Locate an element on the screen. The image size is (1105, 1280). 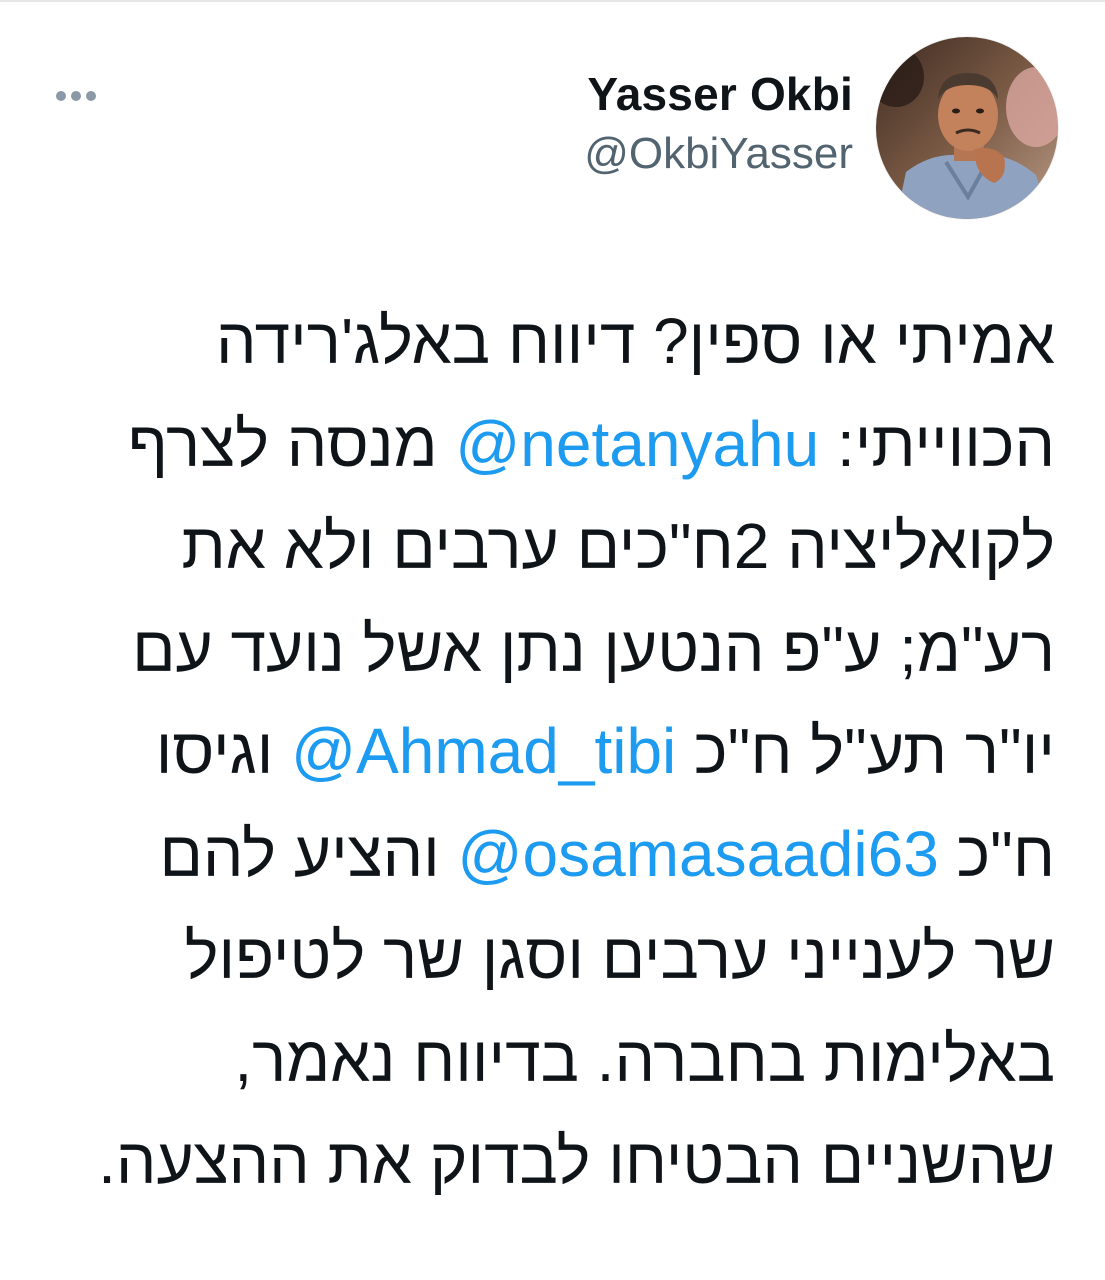
tweet-line-text: הכווייתי: is located at coordinates (937, 443).